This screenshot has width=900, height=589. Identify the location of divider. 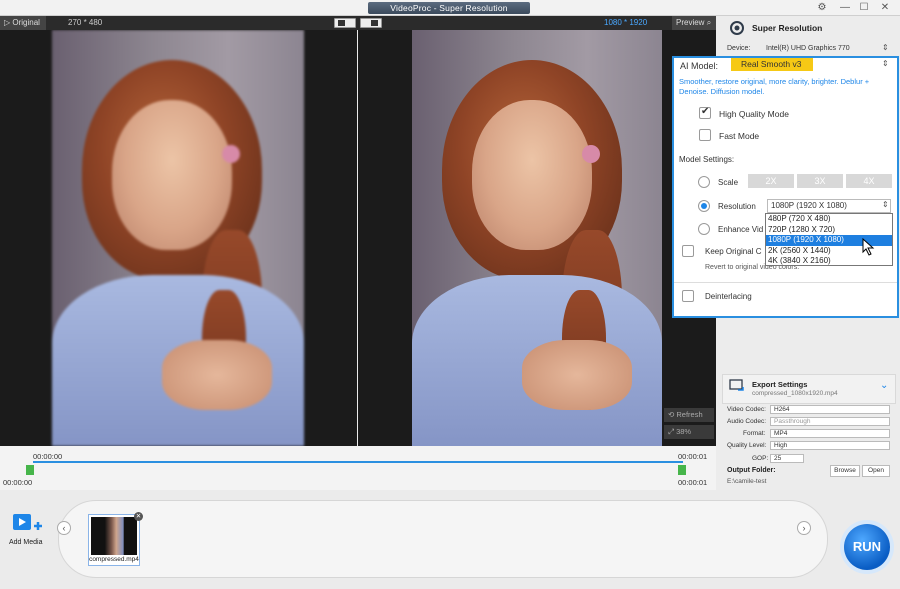
(785, 282).